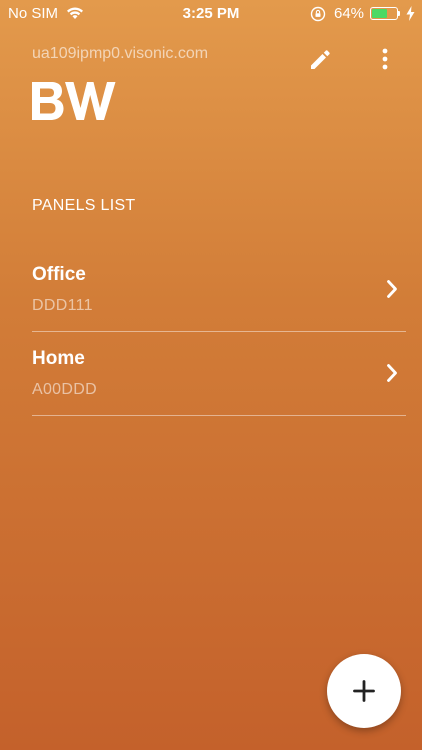  I want to click on panel-id: A00DDD, so click(64, 389).